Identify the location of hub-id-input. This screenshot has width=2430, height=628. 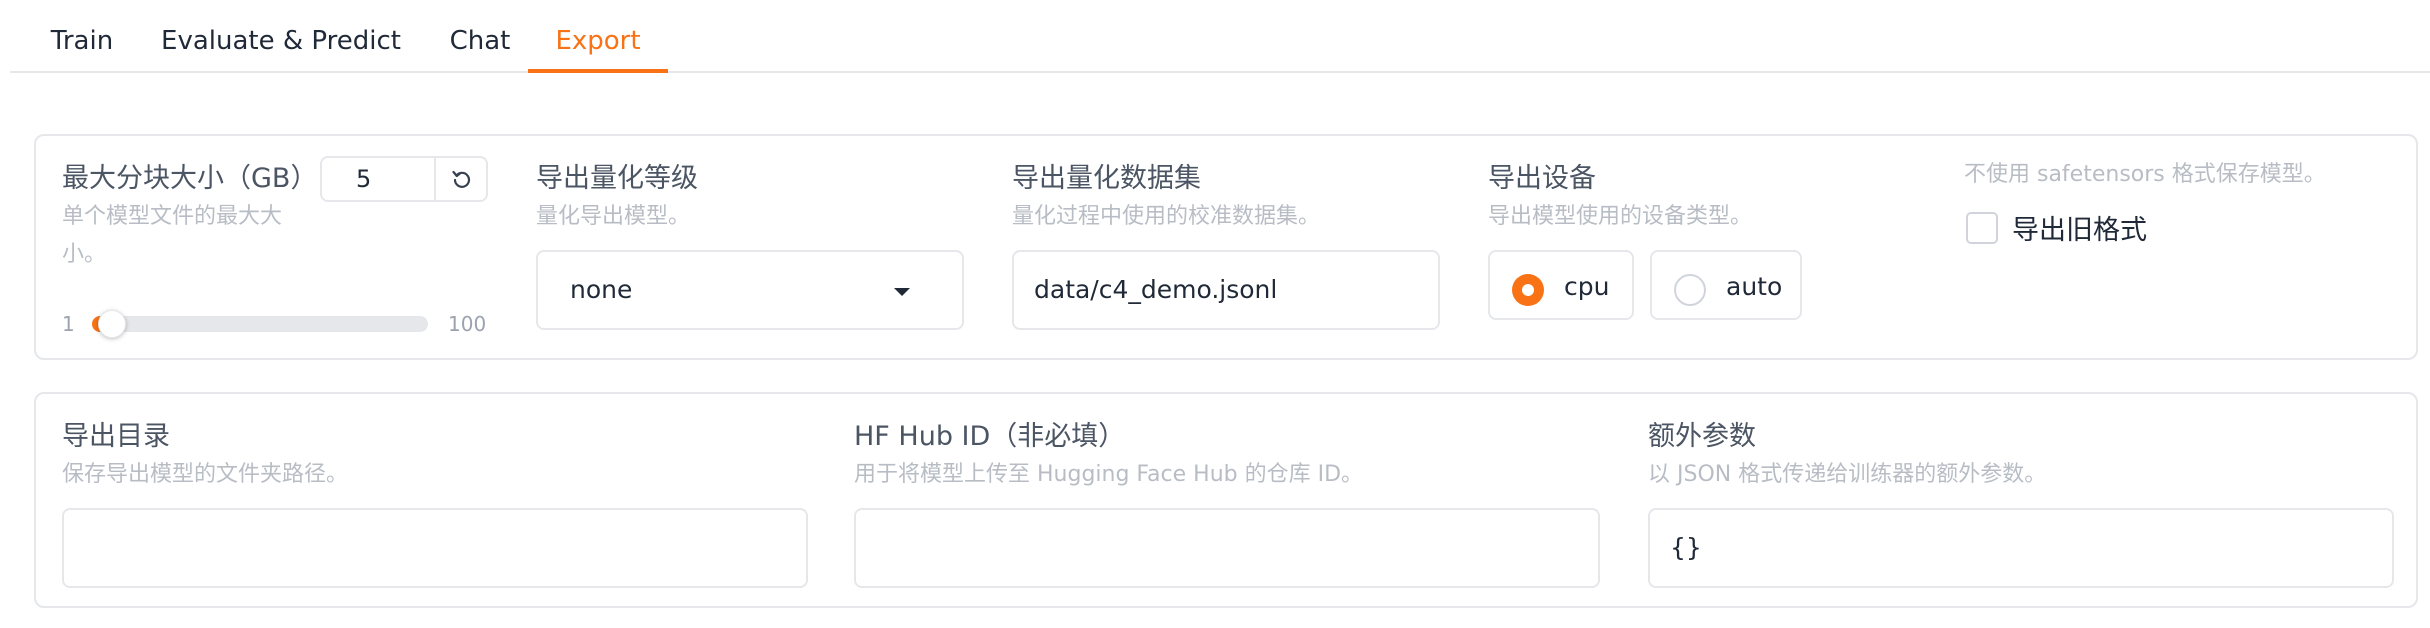
(1227, 548).